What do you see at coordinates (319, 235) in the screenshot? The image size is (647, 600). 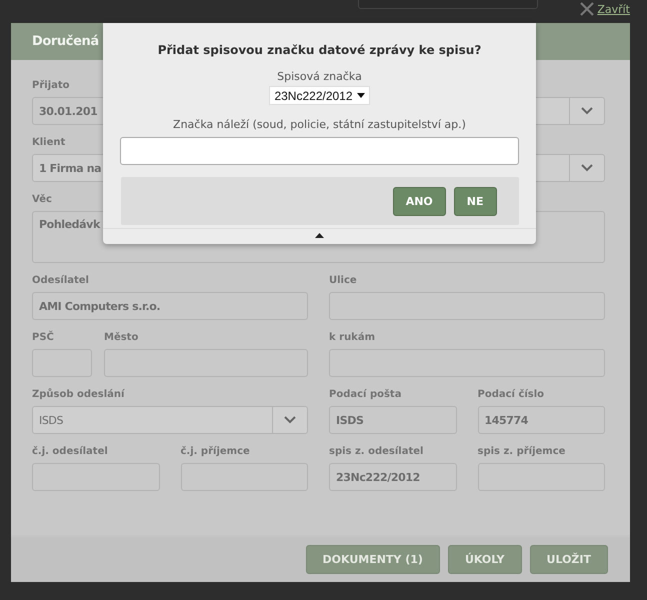 I see `collapse-up-icon` at bounding box center [319, 235].